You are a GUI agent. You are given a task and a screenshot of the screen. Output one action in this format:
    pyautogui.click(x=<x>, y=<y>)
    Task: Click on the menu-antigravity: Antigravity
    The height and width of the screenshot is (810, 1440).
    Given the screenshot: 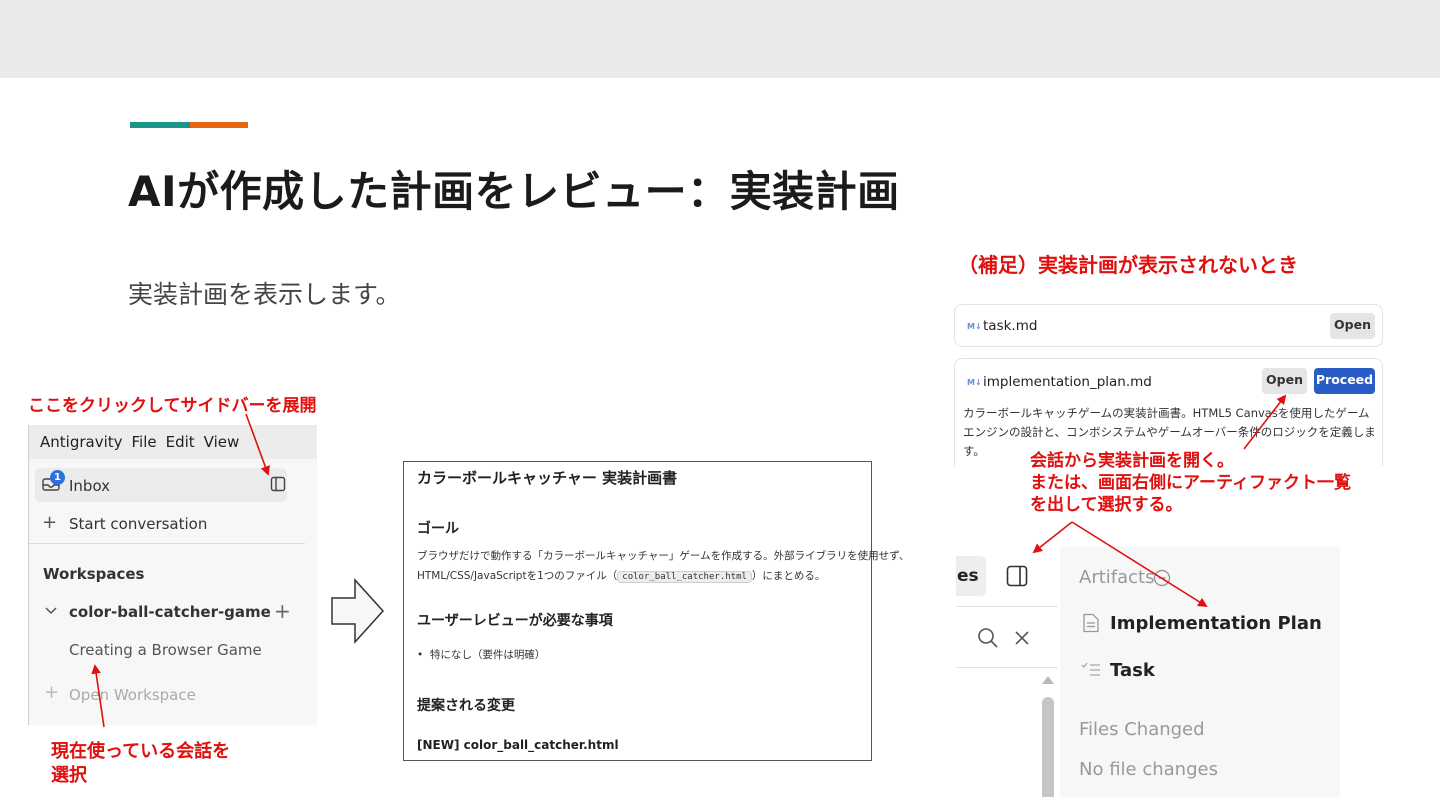 What is the action you would take?
    pyautogui.click(x=81, y=442)
    